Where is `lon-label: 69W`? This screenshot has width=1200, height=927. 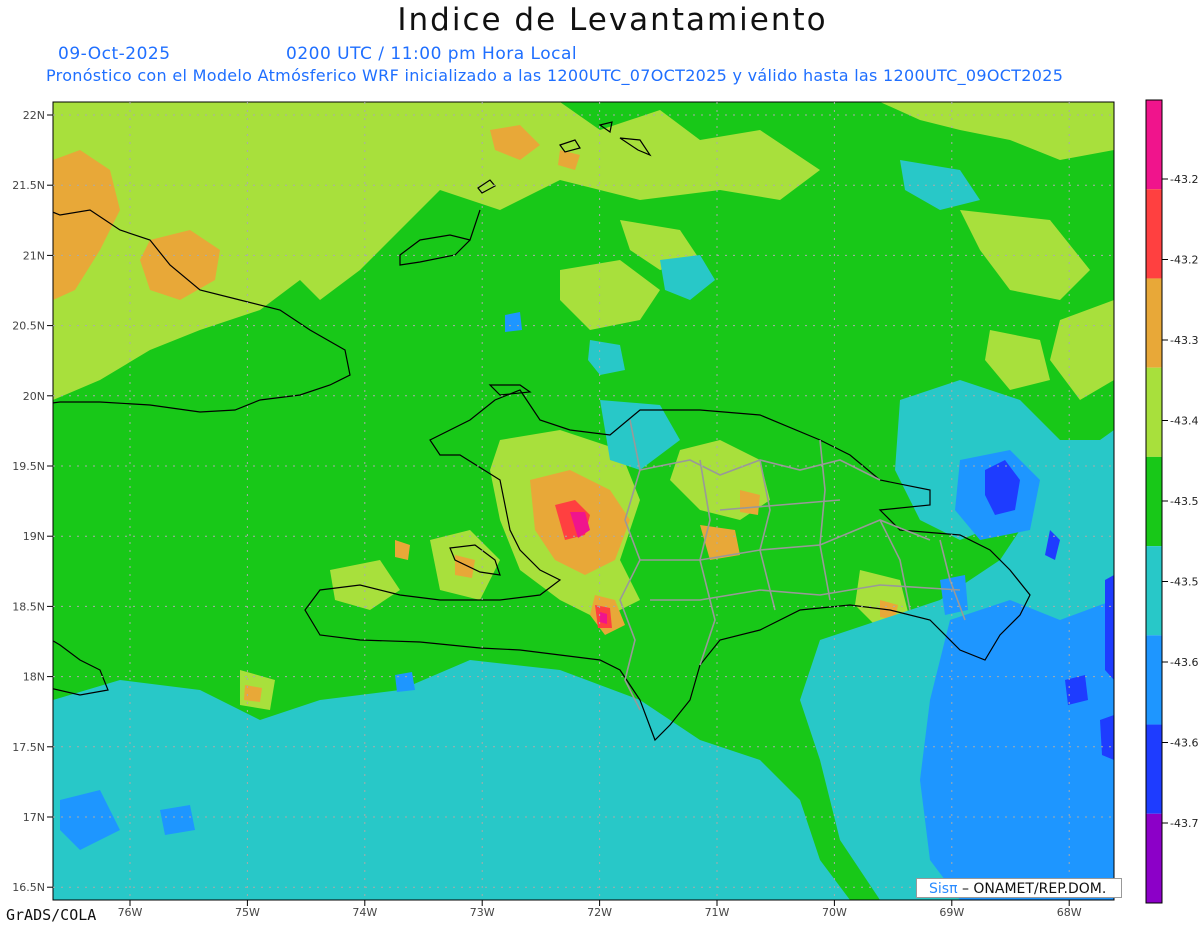
lon-label: 69W is located at coordinates (951, 912).